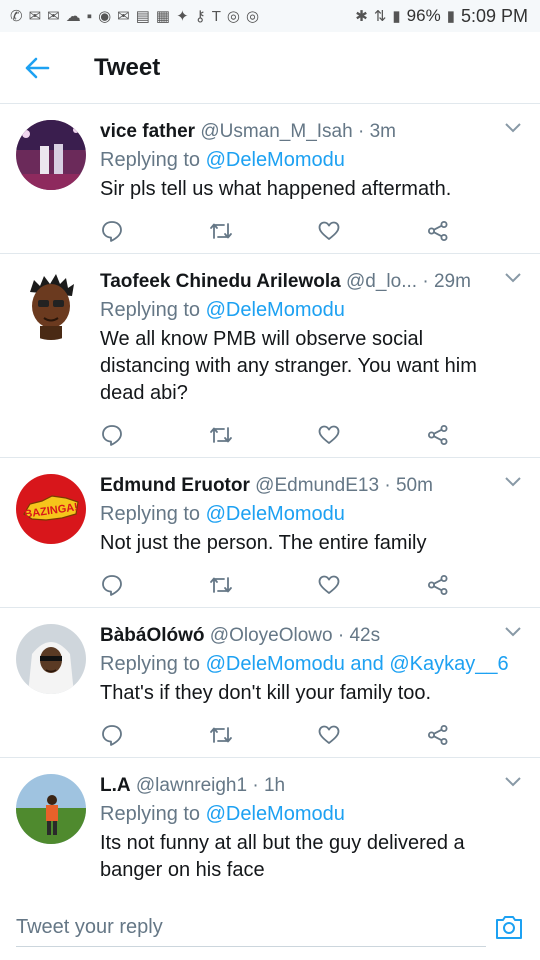 This screenshot has height=960, width=540. I want to click on username: @Usman_M_Isah, so click(276, 131).